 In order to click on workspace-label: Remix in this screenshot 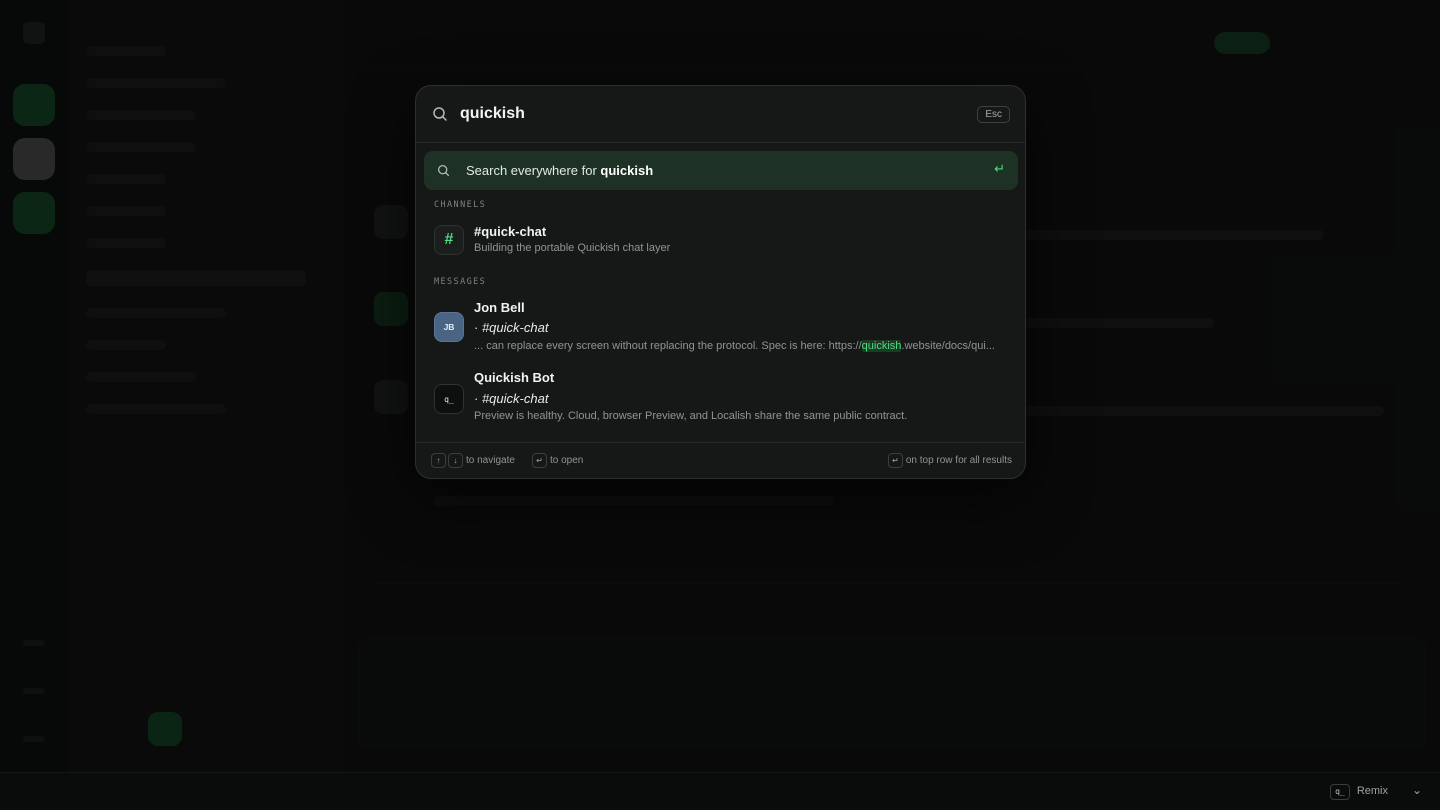, I will do `click(1372, 791)`.